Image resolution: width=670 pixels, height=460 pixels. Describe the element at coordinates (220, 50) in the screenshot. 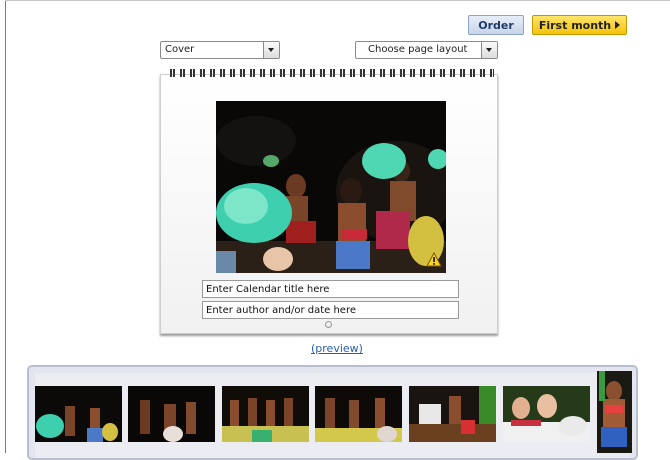

I see `page-select: Cover` at that location.